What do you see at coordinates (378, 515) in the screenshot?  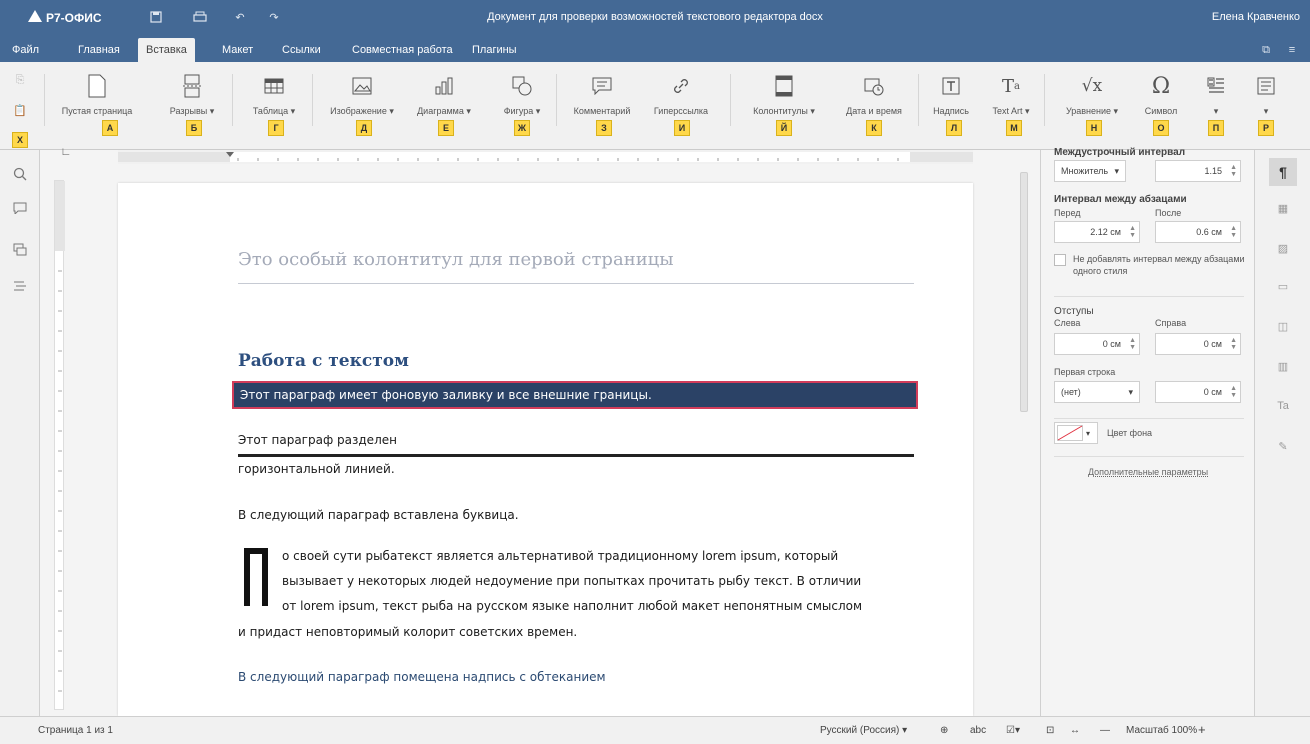 I see `paragraph: В следующий параграф вставлена буквица.` at bounding box center [378, 515].